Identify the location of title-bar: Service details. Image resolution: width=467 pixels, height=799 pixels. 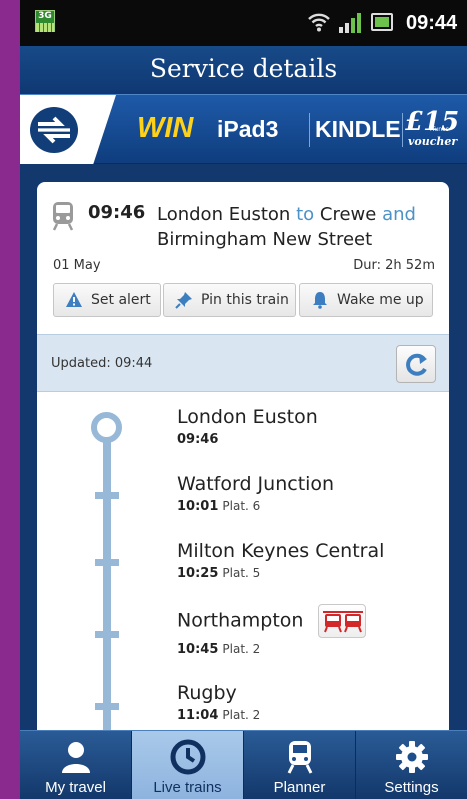
(243, 70).